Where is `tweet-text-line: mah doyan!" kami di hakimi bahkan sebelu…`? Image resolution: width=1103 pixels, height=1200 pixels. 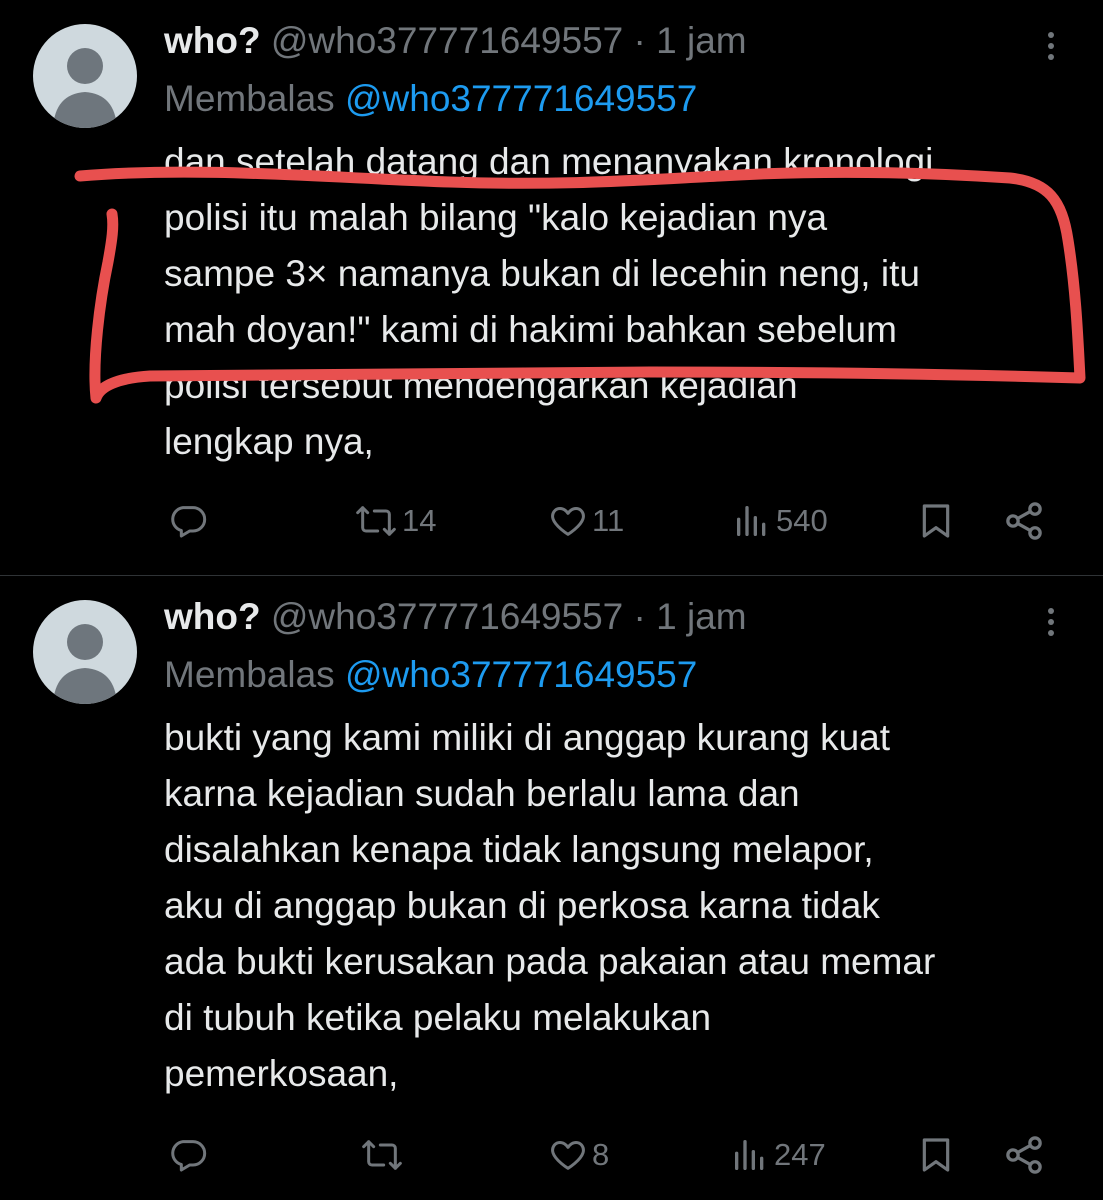
tweet-text-line: mah doyan!" kami di hakimi bahkan sebelu… is located at coordinates (530, 329).